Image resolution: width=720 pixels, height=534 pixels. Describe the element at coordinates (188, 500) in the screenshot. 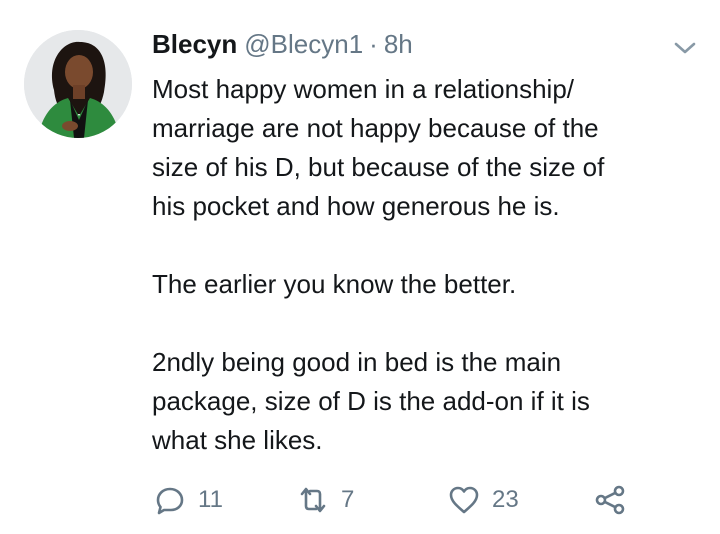

I see `reply-button: 11` at that location.